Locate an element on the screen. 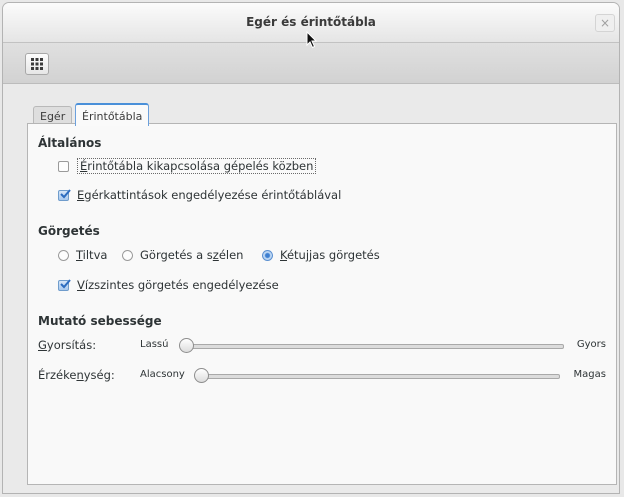  sensitivity-min-label: Alacsony is located at coordinates (162, 374).